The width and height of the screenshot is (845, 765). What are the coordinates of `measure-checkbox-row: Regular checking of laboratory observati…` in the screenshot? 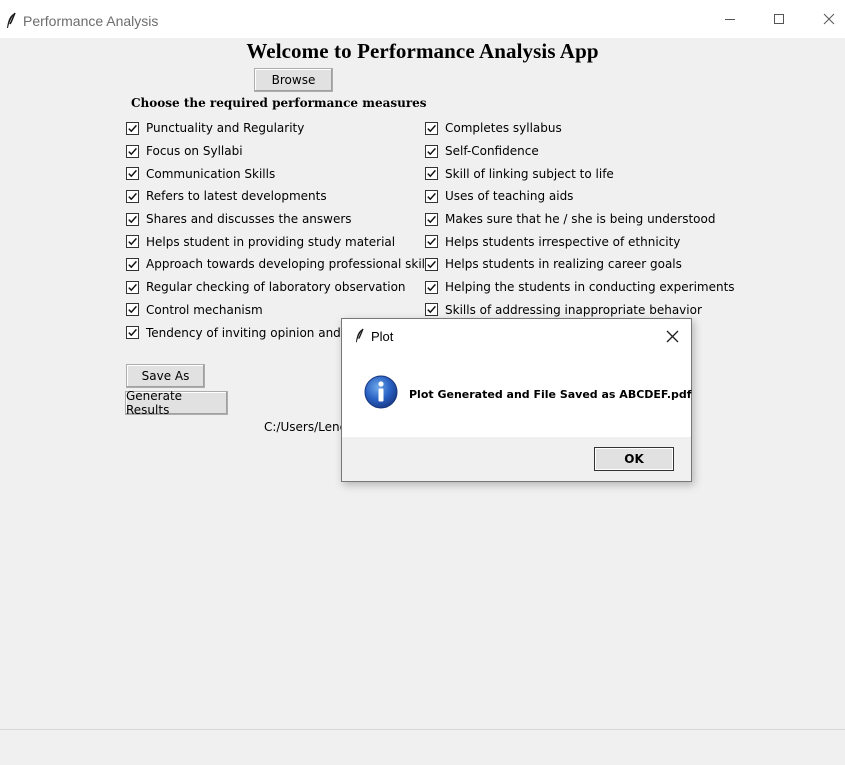 It's located at (280, 287).